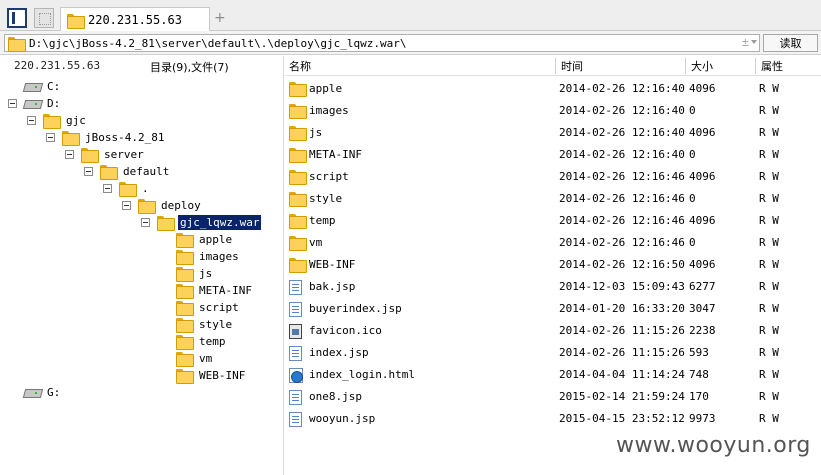  I want to click on tree-node-child: temp, so click(202, 341).